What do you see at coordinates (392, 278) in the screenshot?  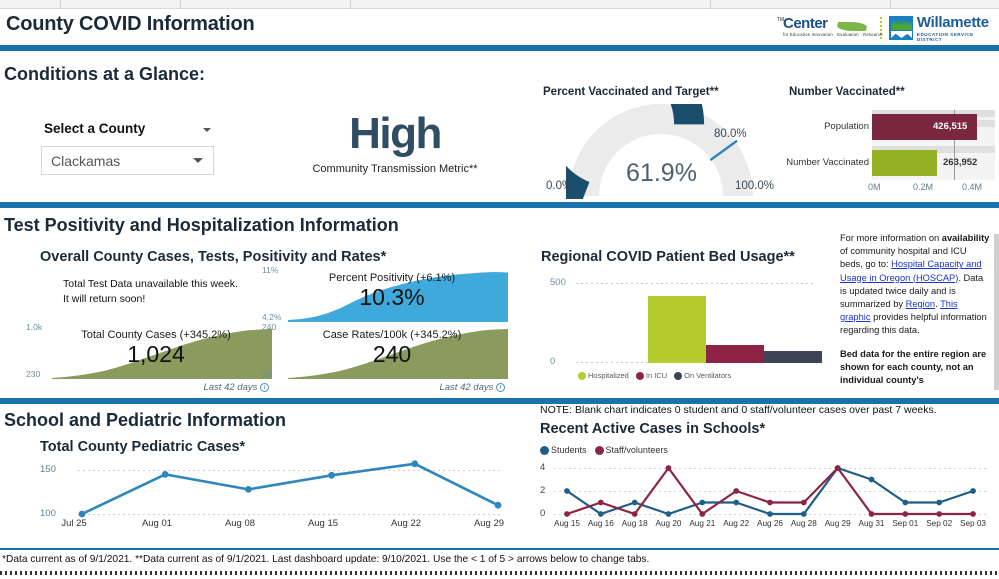 I see `title-percent-positivity: Percent Positivity (+6.1%)` at bounding box center [392, 278].